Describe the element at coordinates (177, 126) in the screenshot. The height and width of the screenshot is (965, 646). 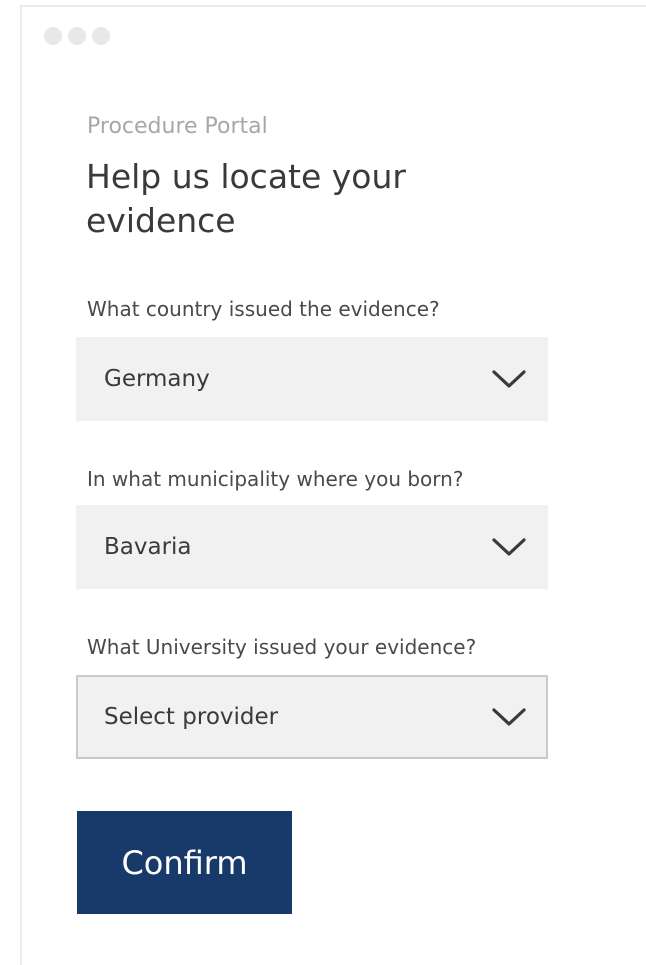
I see `portal-name: Procedure Portal` at that location.